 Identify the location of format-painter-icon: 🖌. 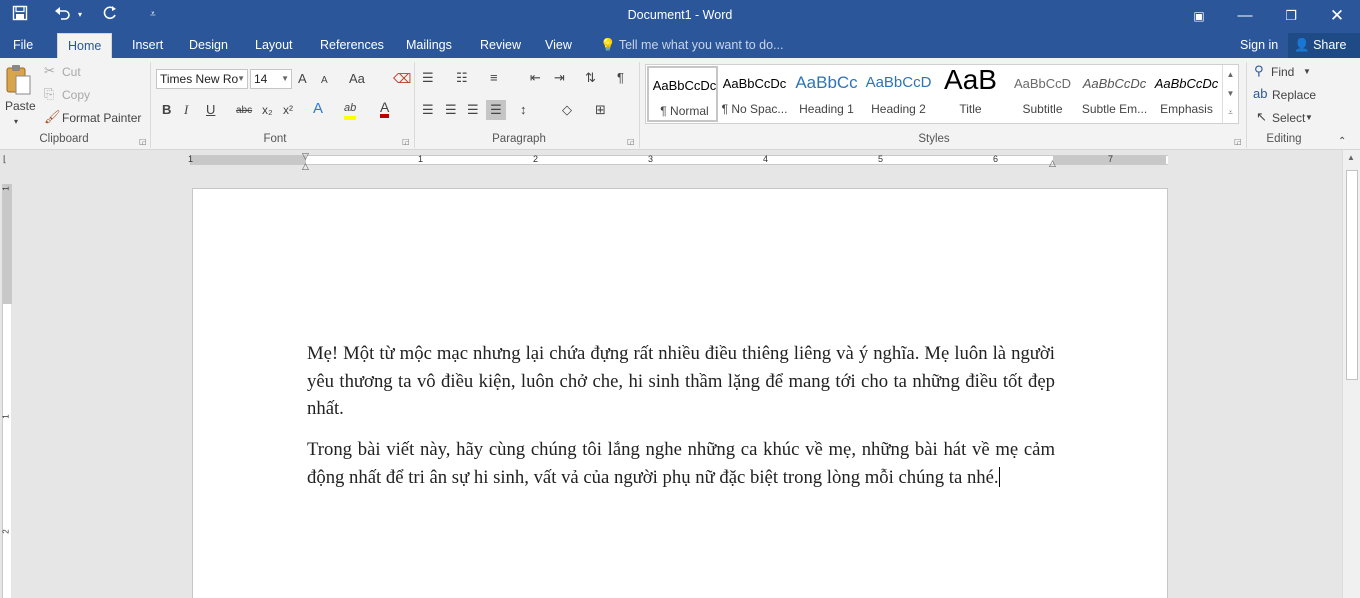
(52, 116).